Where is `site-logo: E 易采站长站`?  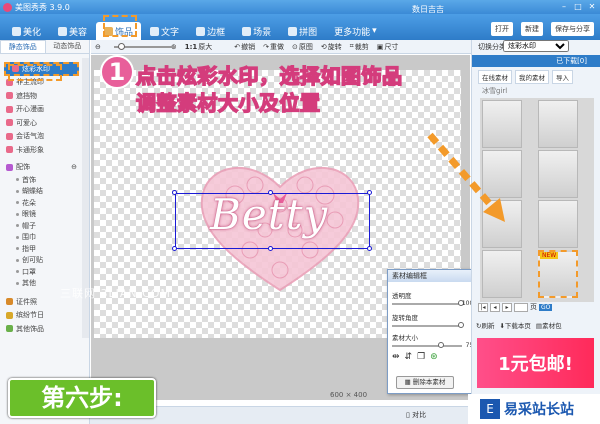
site-logo: E 易采站长站 is located at coordinates (534, 409).